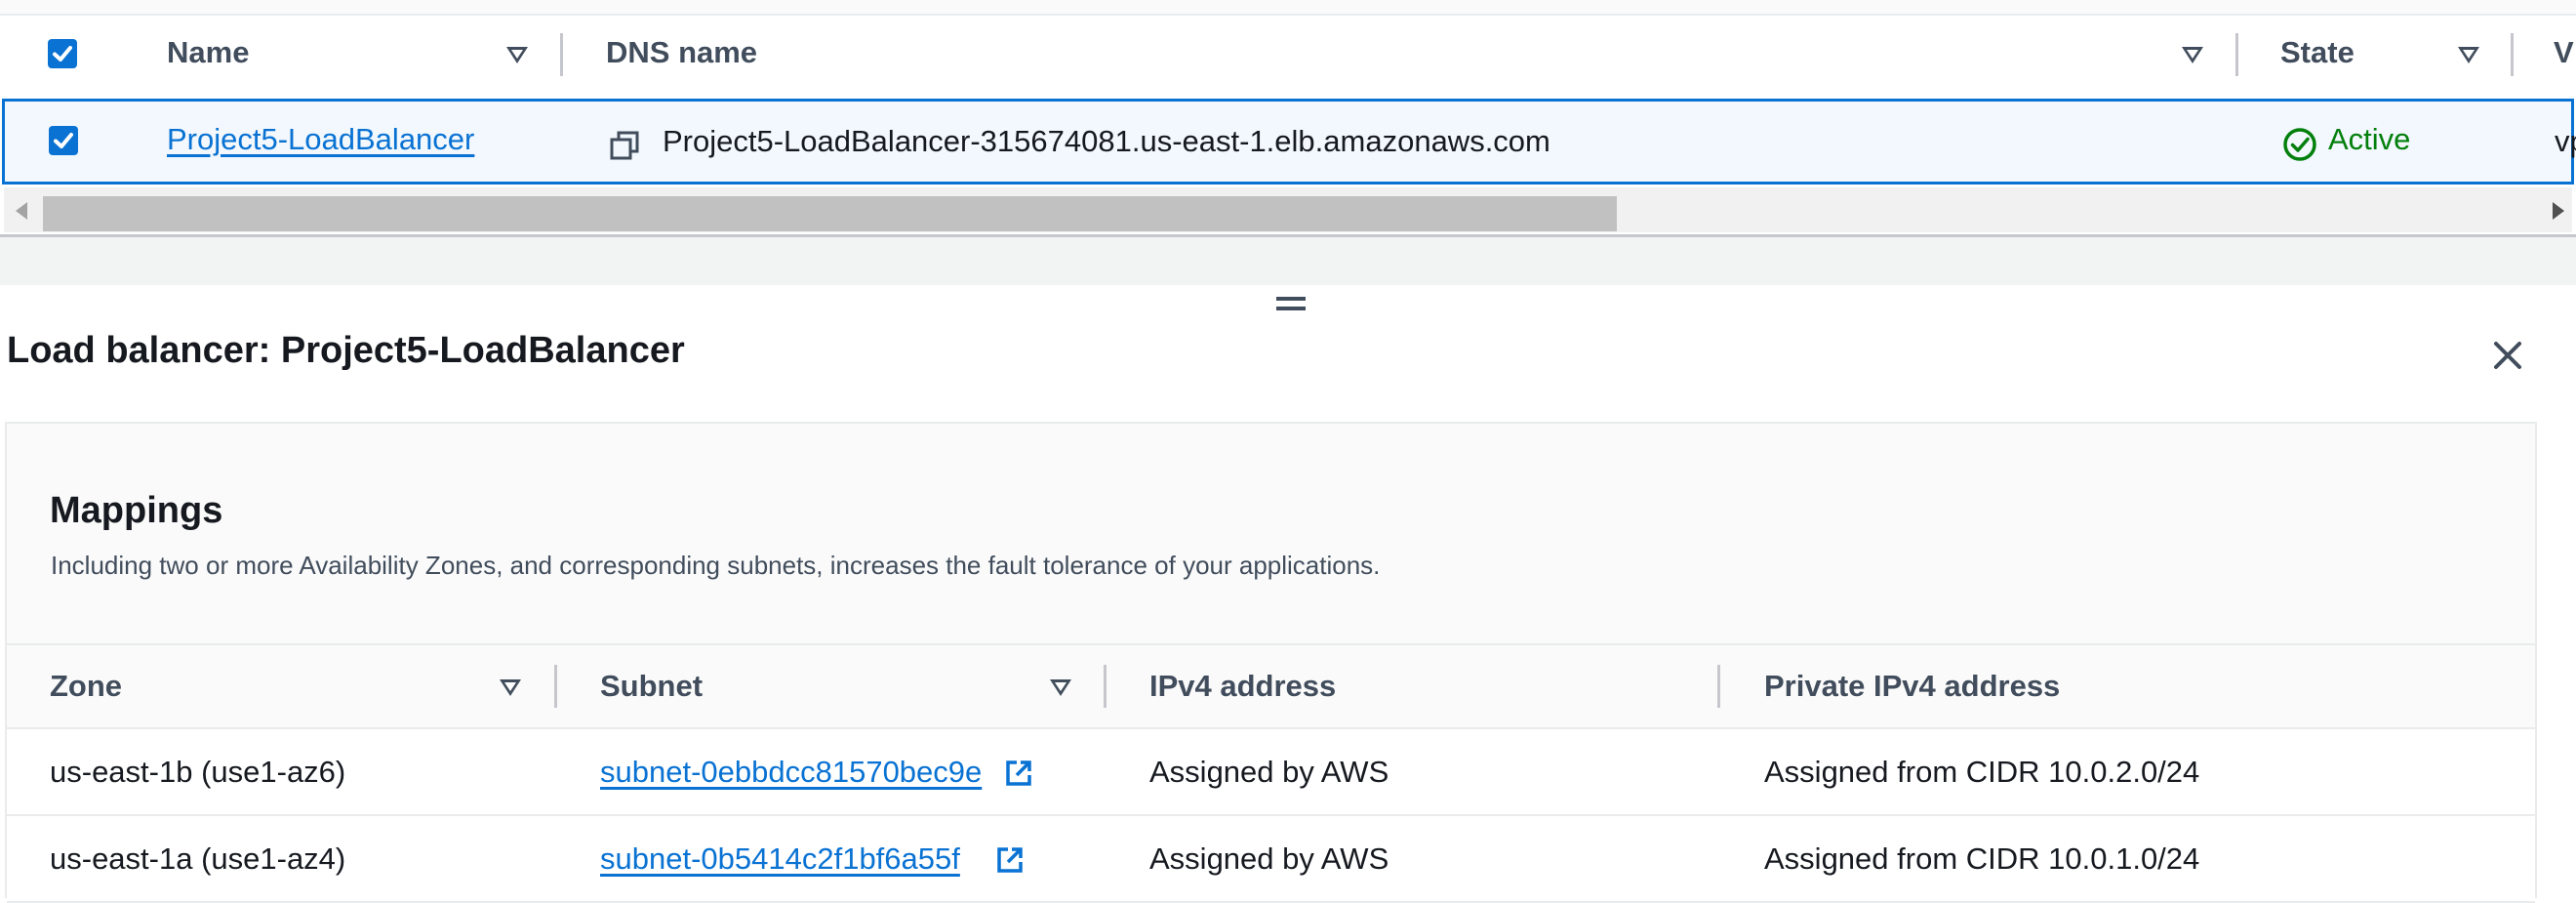 Image resolution: width=2576 pixels, height=903 pixels. I want to click on zone-value: us-east-1a (use1-az4), so click(198, 858).